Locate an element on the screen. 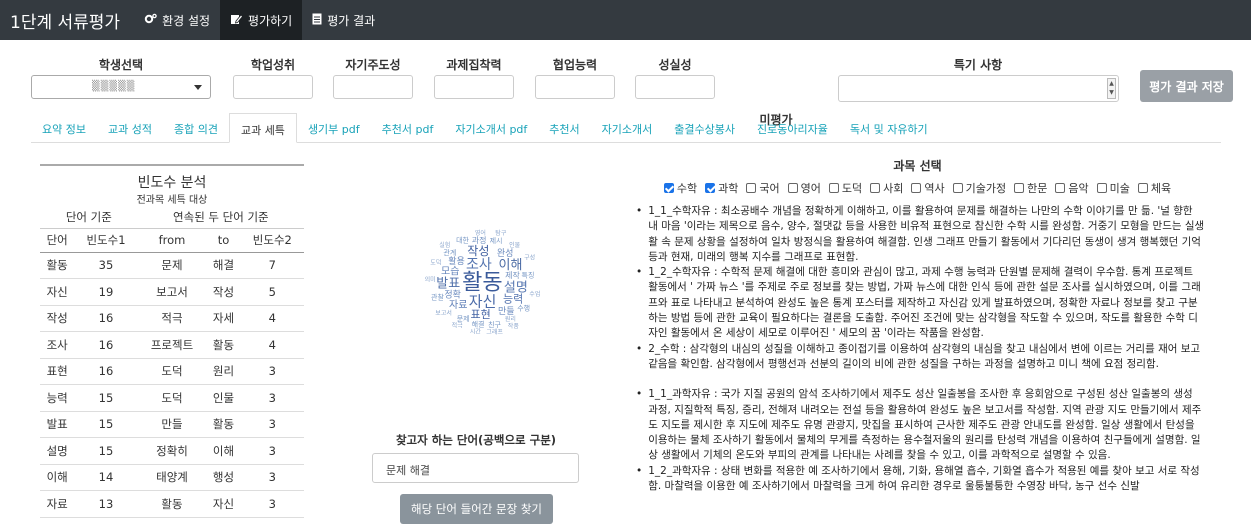 This screenshot has width=1251, height=527. chevron-down-icon is located at coordinates (198, 87).